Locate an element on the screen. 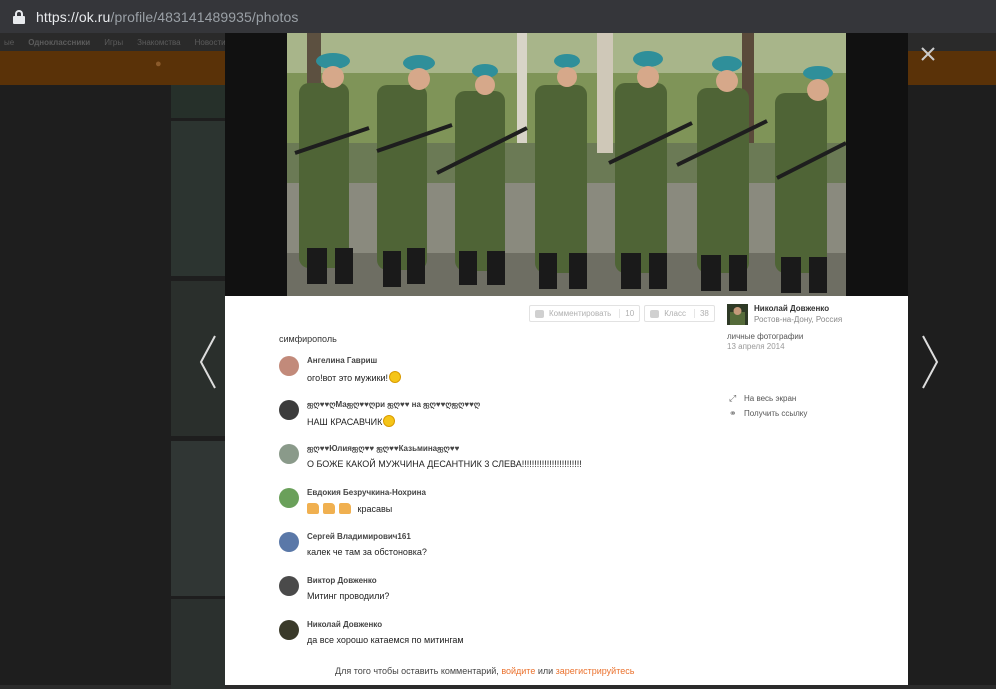  get-link-button: ⚭ Получить ссылку is located at coordinates (768, 413).